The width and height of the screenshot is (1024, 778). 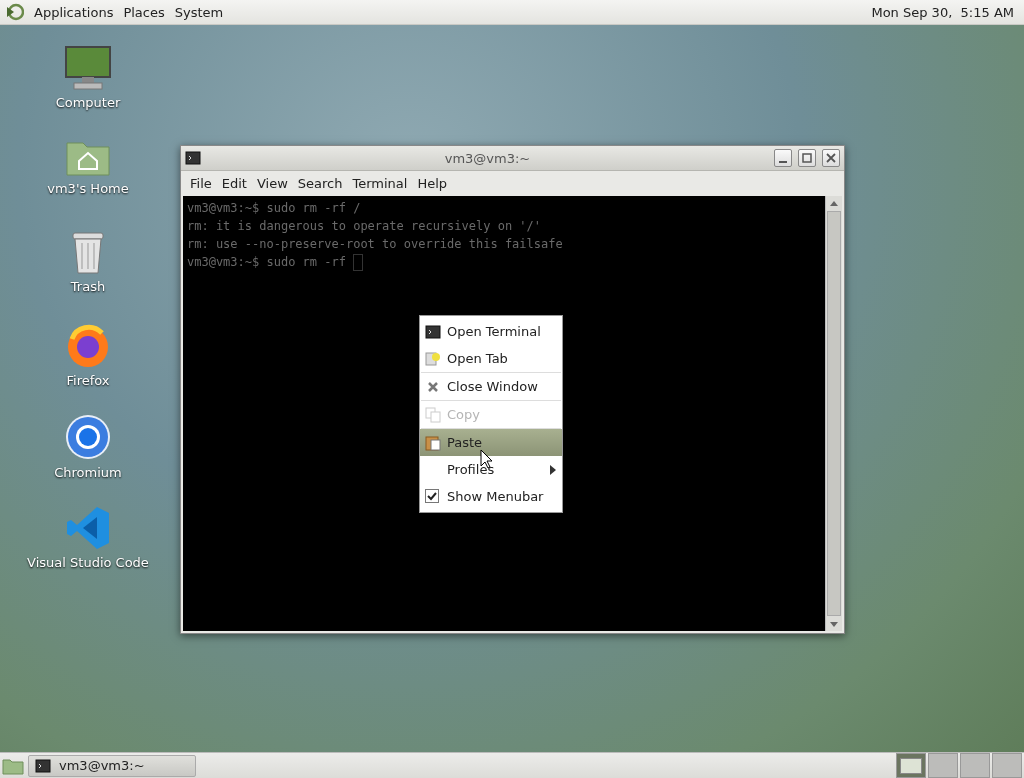 What do you see at coordinates (112, 765) in the screenshot?
I see `taskbar-window-button: vm3@vm3:~` at bounding box center [112, 765].